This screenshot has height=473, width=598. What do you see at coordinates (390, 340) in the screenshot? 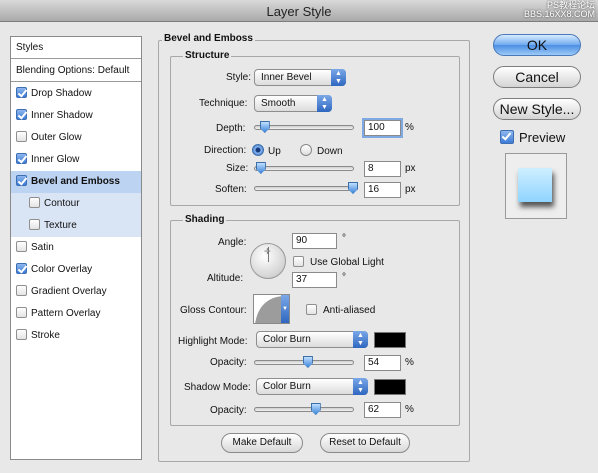
I see `highlight-color-swatch` at bounding box center [390, 340].